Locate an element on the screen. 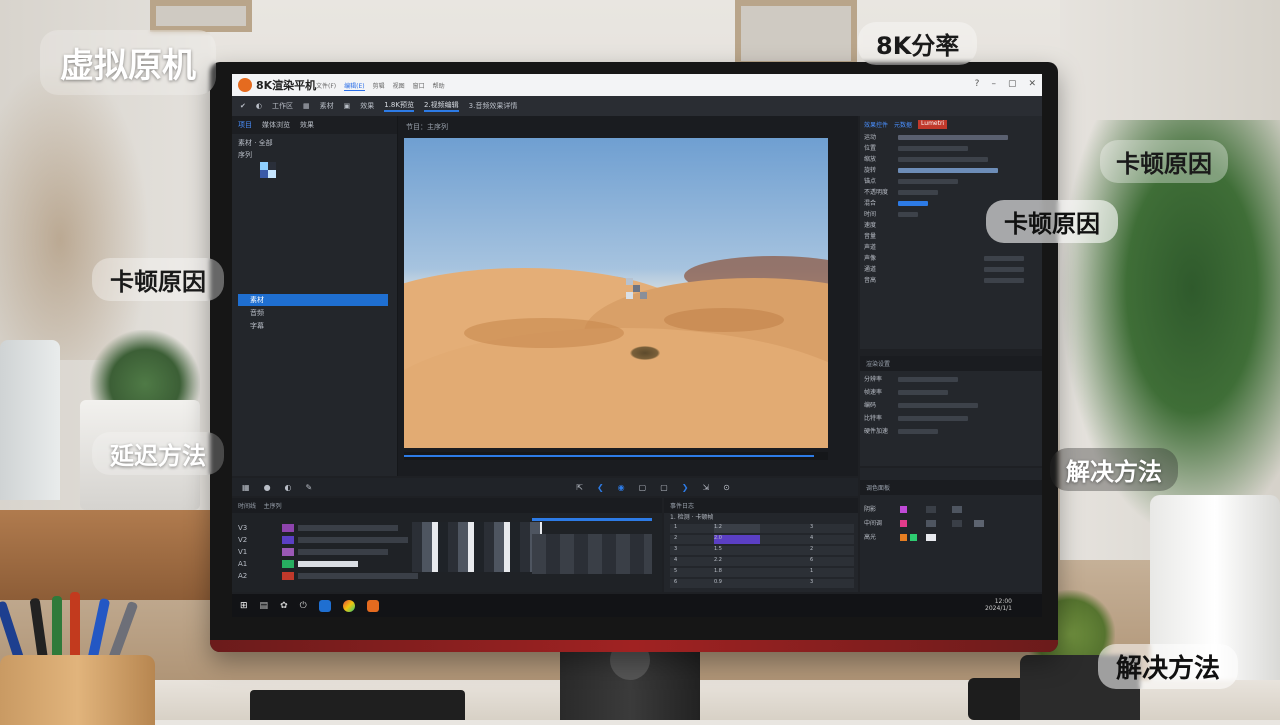 The image size is (1280, 725). project-item: 素材 is located at coordinates (313, 300).